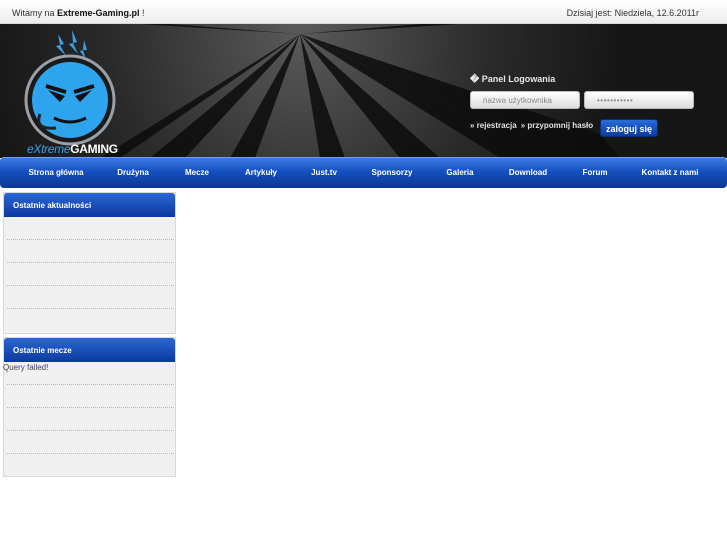 The height and width of the screenshot is (545, 727). I want to click on nav-item-contact: Kontakt z nami, so click(670, 172).